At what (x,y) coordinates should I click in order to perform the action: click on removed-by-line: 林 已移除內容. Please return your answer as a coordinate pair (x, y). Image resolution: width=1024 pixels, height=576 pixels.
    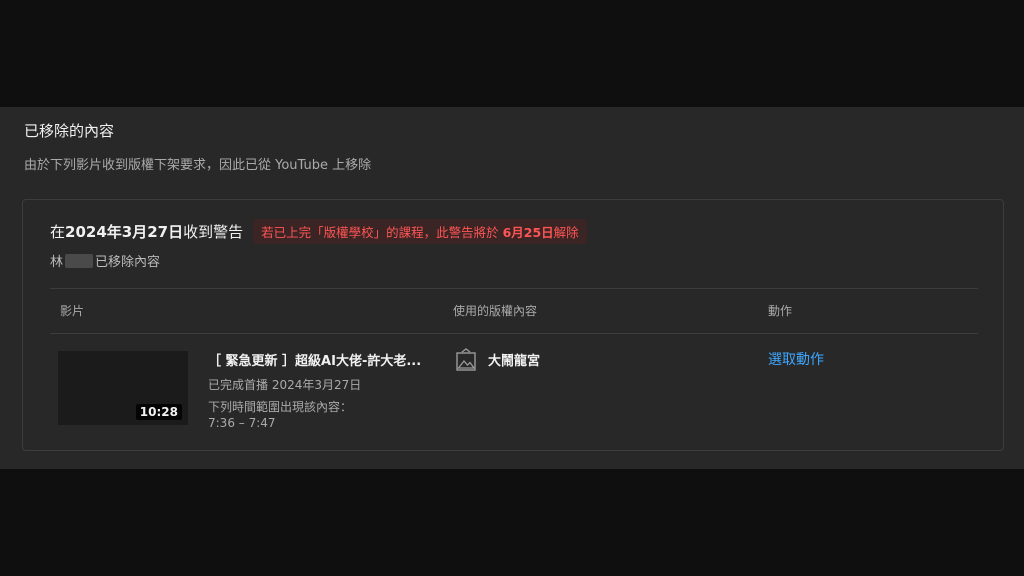
    Looking at the image, I should click on (105, 260).